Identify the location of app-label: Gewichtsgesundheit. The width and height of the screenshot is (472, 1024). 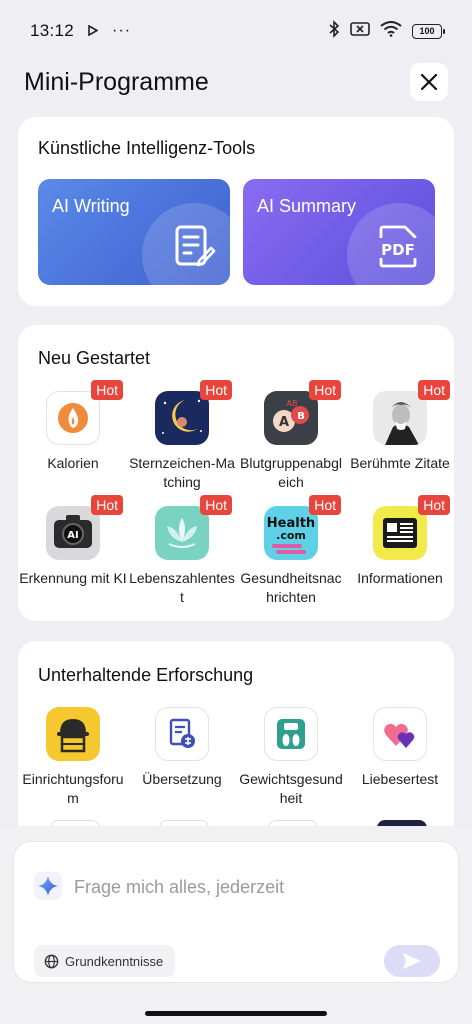
(291, 788).